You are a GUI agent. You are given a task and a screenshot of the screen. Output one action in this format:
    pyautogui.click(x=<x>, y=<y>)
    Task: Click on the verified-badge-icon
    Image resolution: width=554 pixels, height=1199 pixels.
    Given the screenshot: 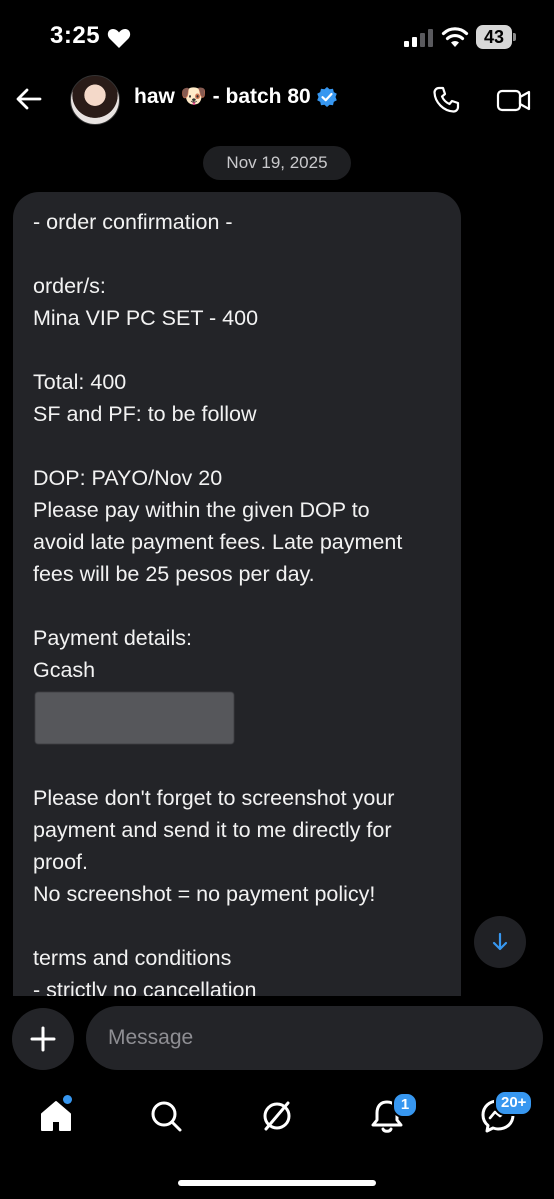 What is the action you would take?
    pyautogui.click(x=326, y=97)
    